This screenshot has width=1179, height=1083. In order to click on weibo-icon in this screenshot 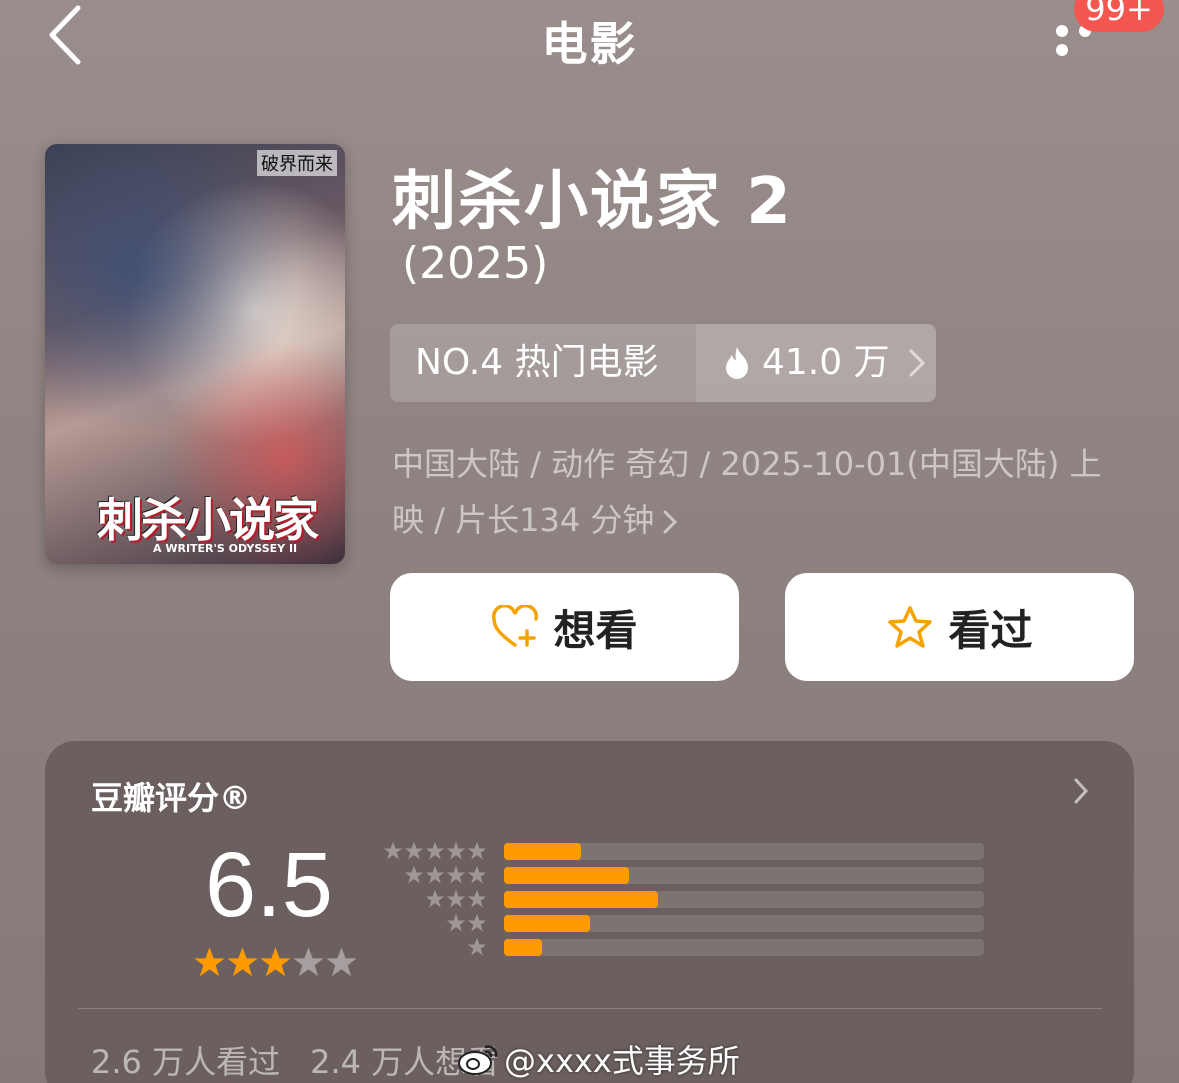, I will do `click(478, 1060)`.